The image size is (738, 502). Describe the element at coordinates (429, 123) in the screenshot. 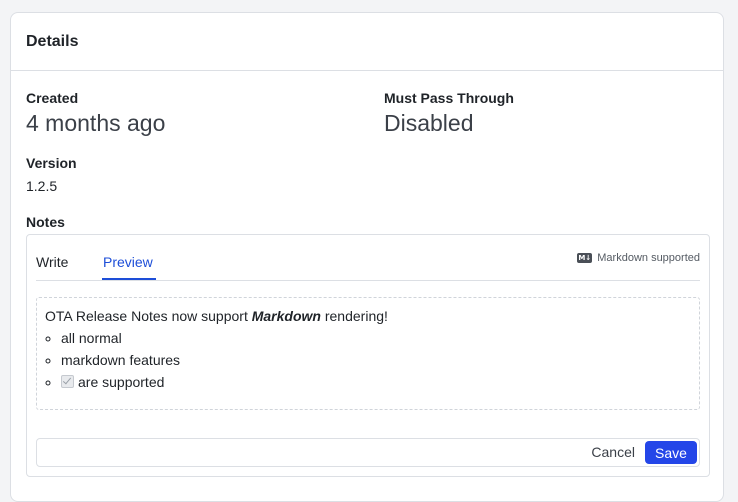

I see `must-pass-value: Disabled` at that location.